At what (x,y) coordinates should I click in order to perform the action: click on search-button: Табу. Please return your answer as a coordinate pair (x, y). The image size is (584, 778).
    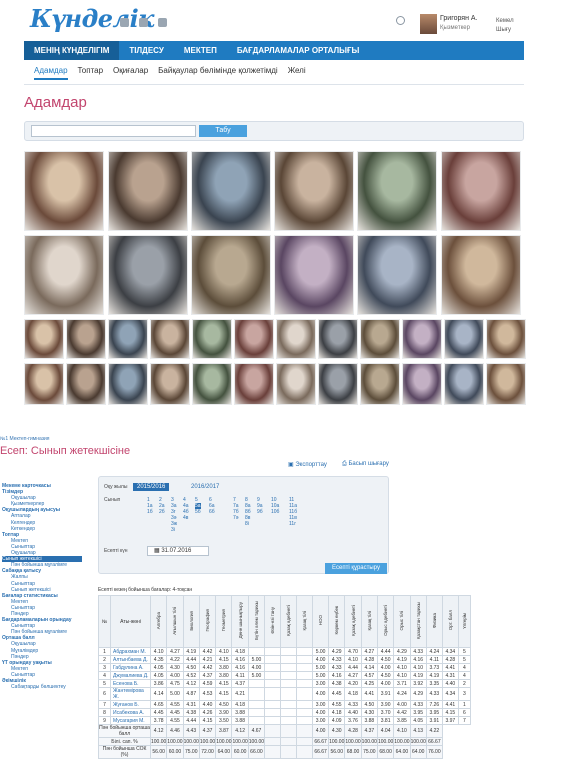
    Looking at the image, I should click on (223, 131).